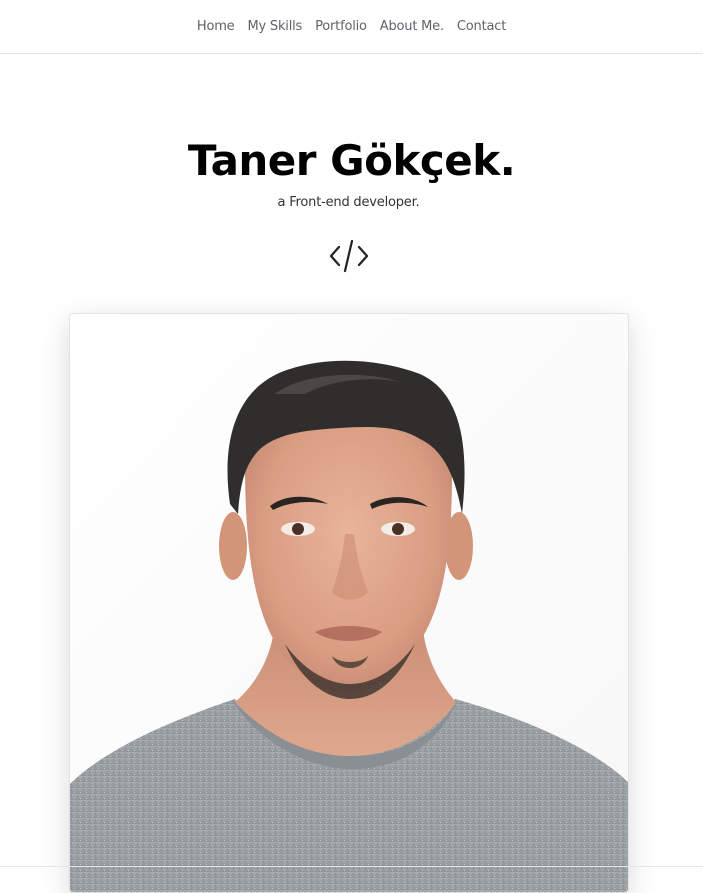 This screenshot has width=703, height=893. I want to click on nav-item-home: Home, so click(216, 26).